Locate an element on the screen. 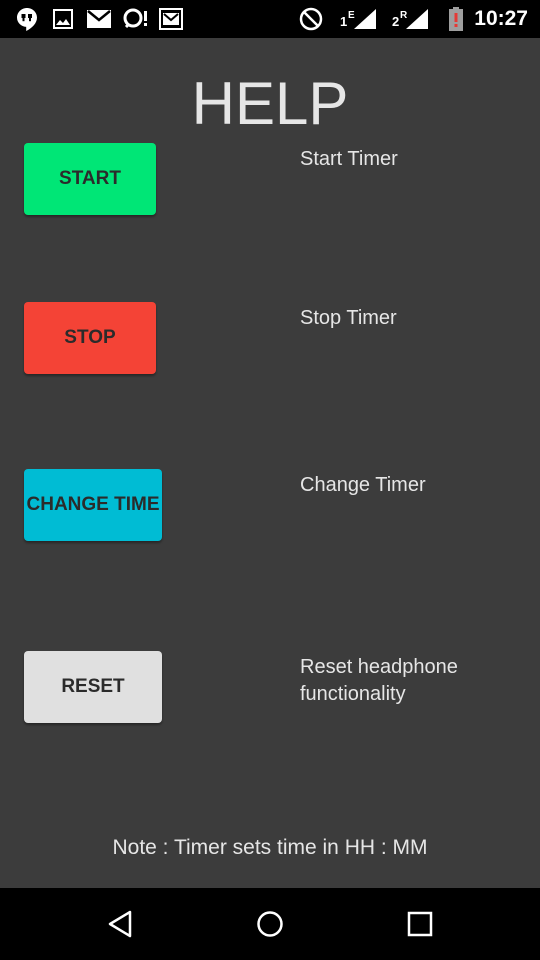  start-description: Start Timer is located at coordinates (349, 159).